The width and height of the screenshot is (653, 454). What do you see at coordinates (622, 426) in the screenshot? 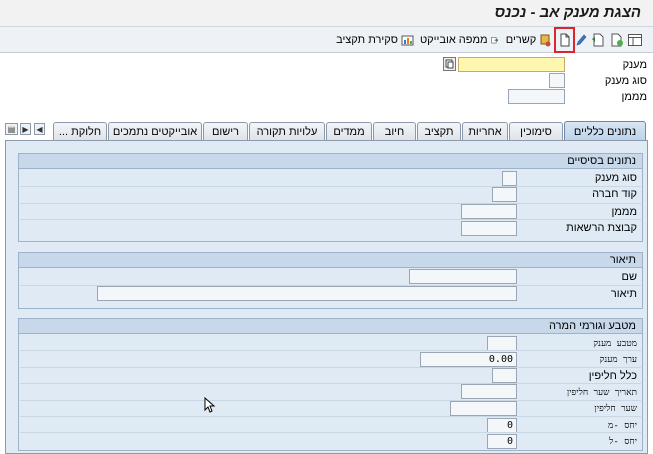
I see `field-label: יחס -מ` at bounding box center [622, 426].